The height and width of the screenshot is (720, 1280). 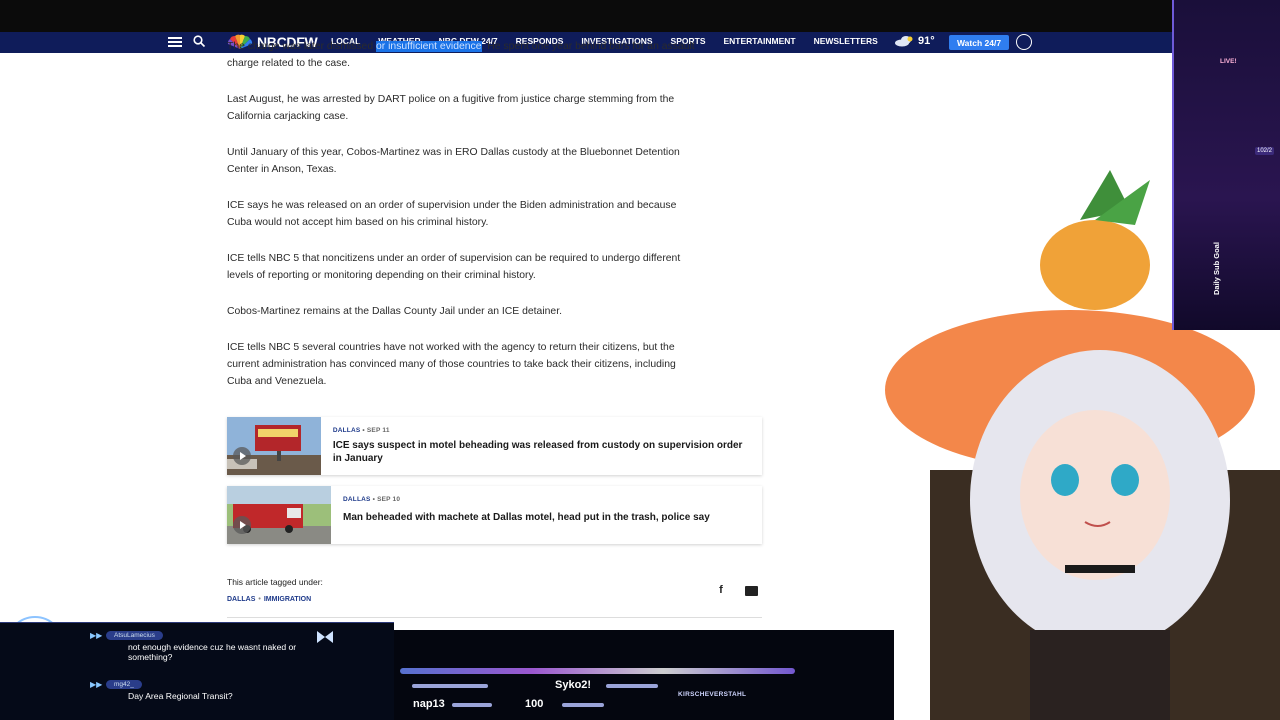 I want to click on story-date: SEP 10, so click(x=389, y=499).